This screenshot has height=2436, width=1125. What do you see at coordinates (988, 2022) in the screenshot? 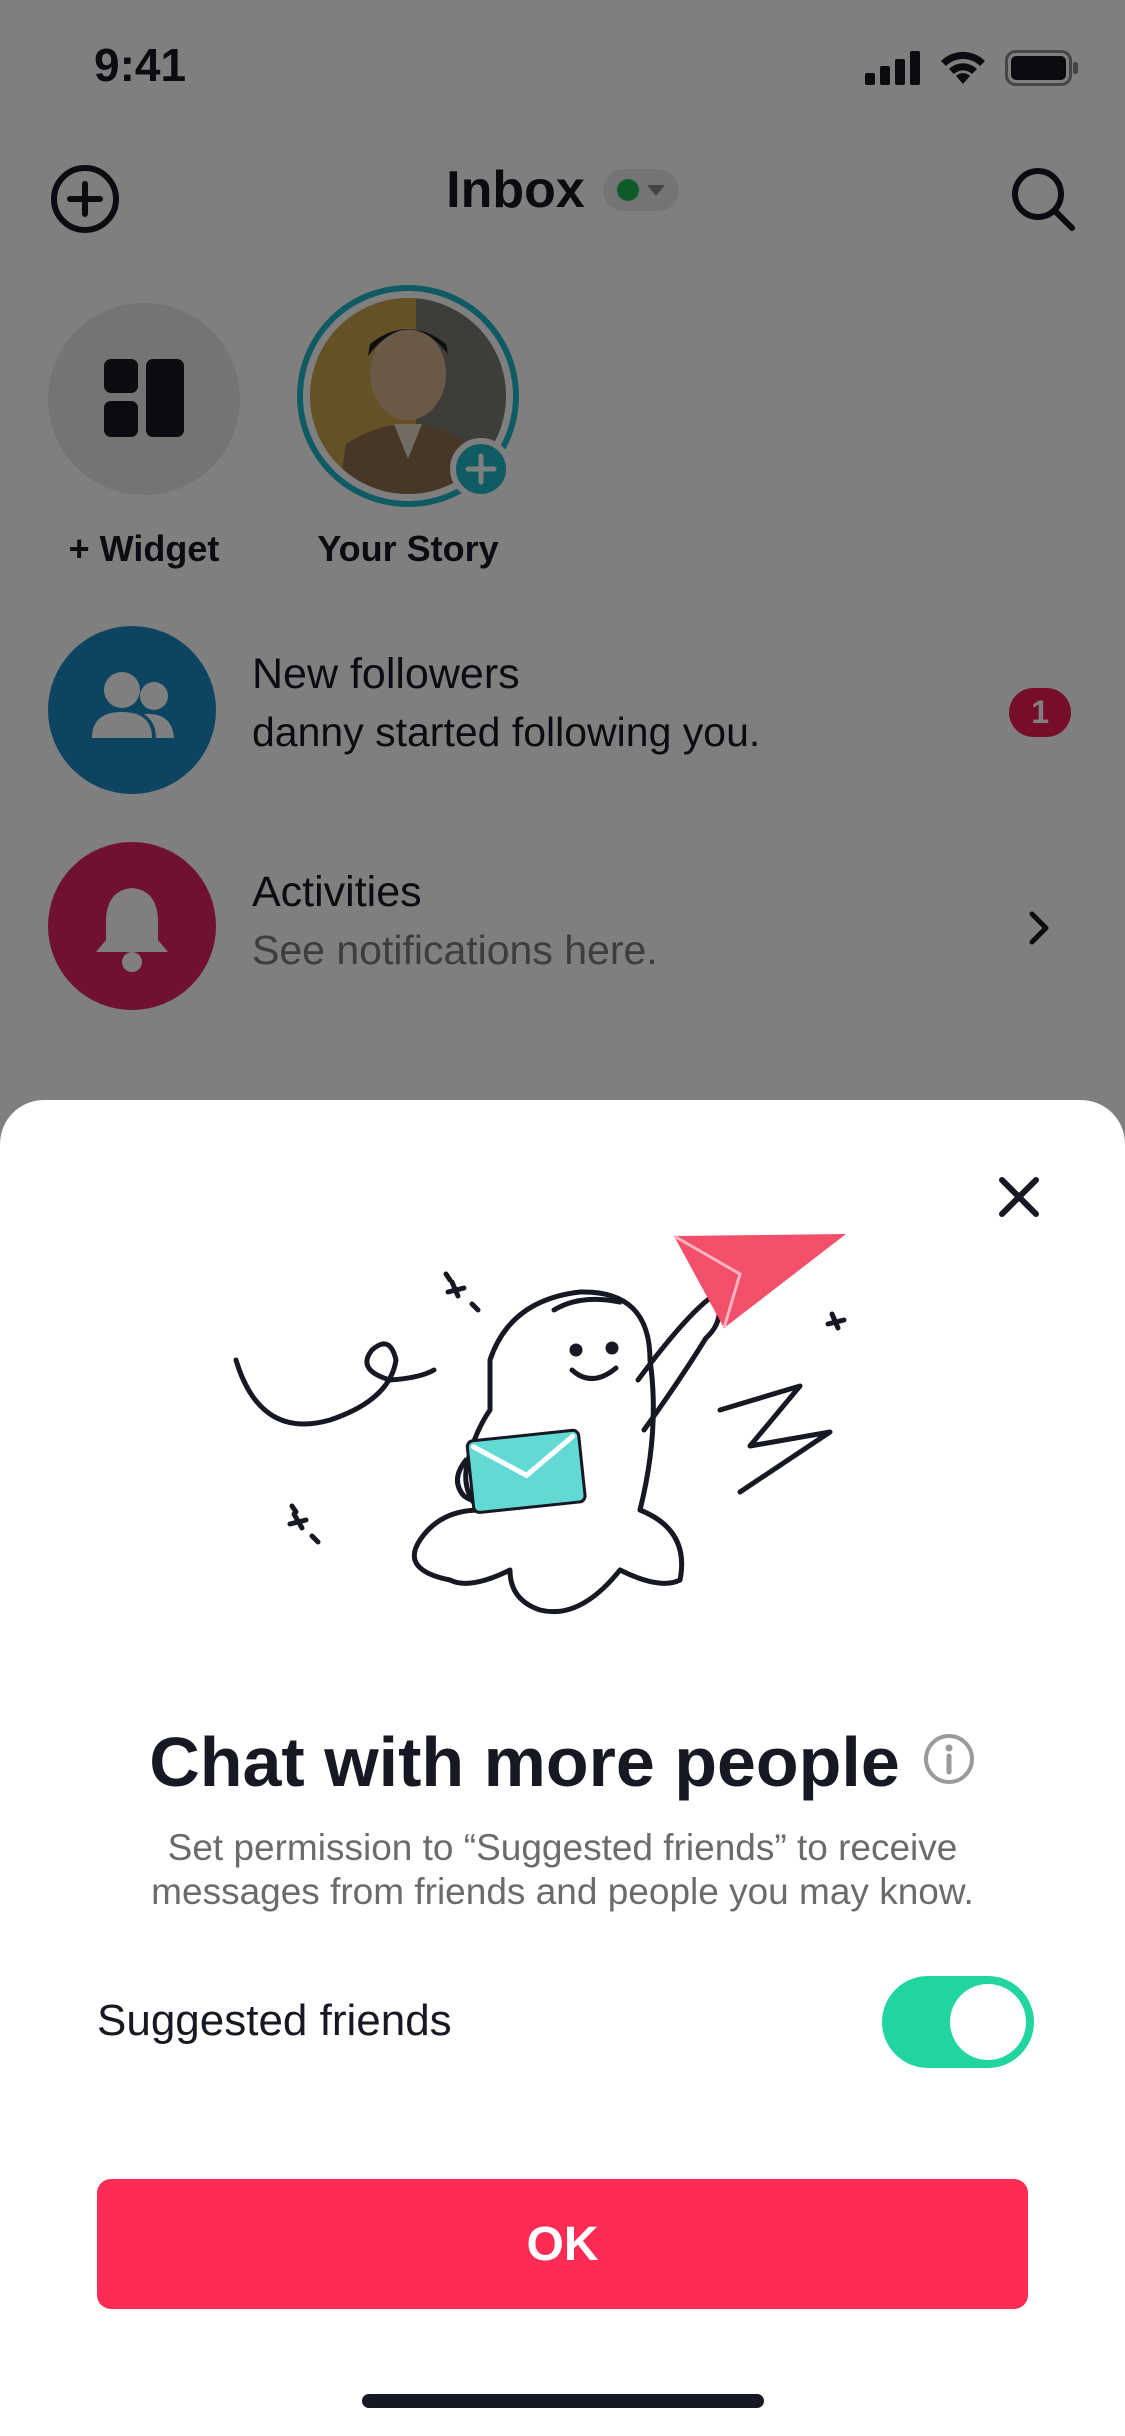
I see `toggle-knob` at bounding box center [988, 2022].